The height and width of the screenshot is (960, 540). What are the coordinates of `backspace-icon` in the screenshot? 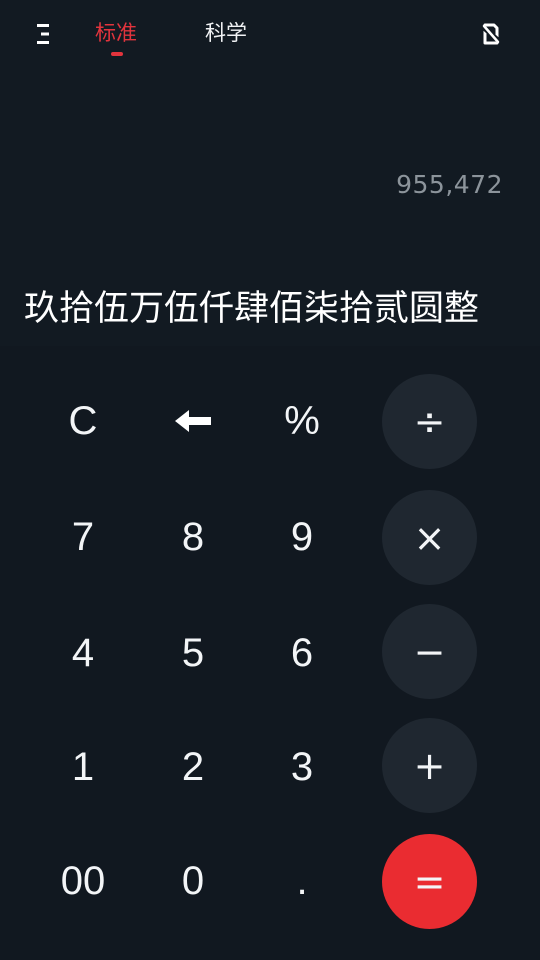 It's located at (193, 421).